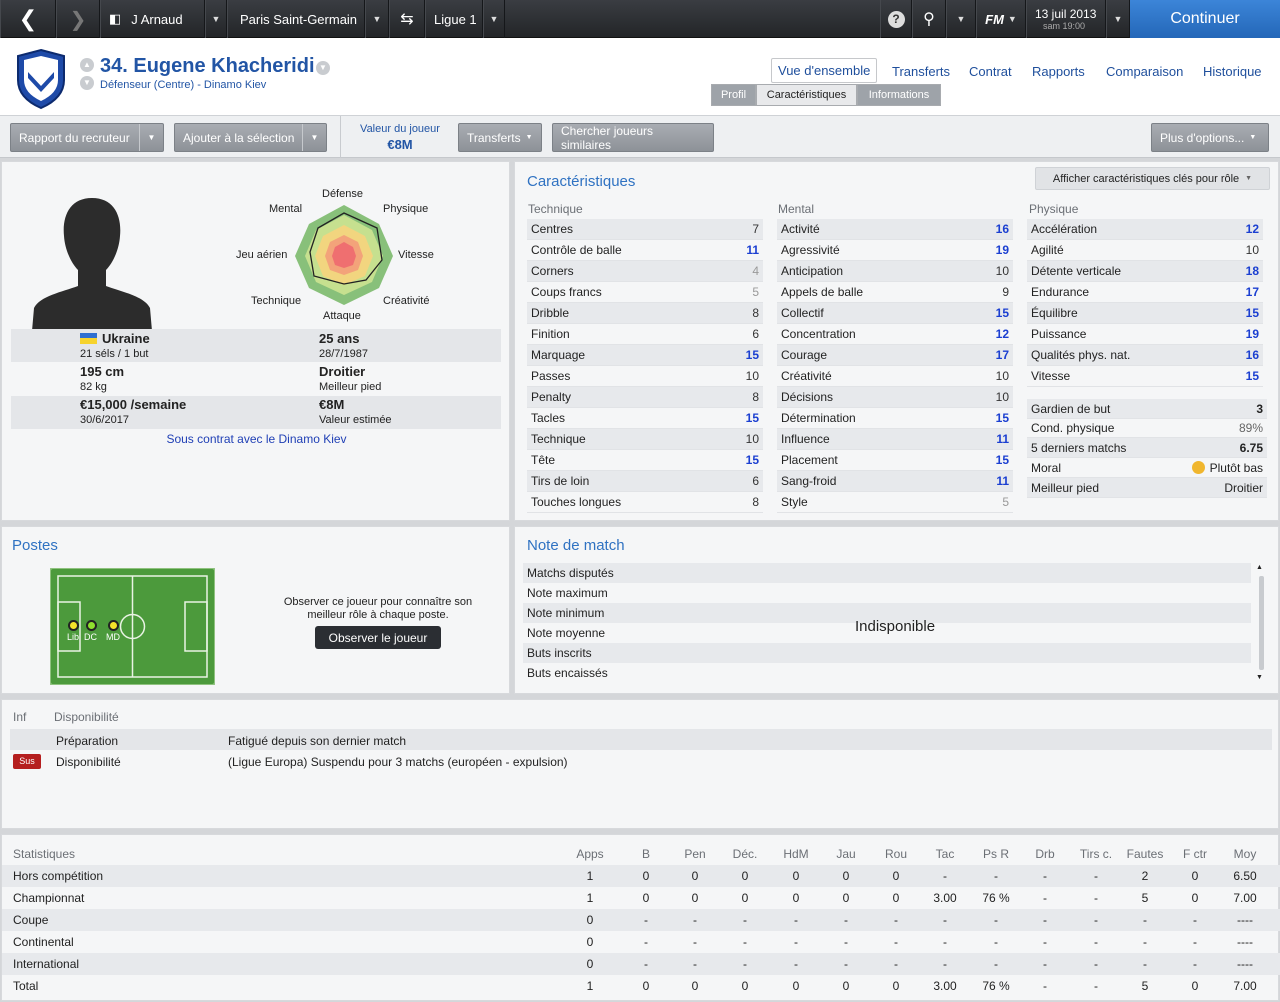 This screenshot has width=1280, height=1002. Describe the element at coordinates (645, 439) in the screenshot. I see `attribute-row: Technique 10` at that location.